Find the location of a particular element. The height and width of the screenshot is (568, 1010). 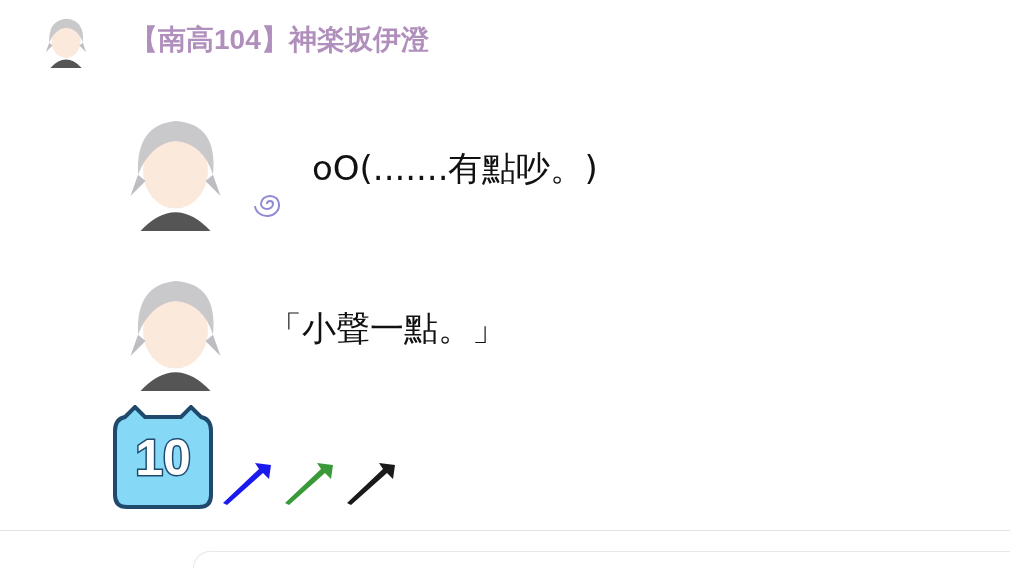

message-text: 「小聲一點。」 is located at coordinates (387, 328).